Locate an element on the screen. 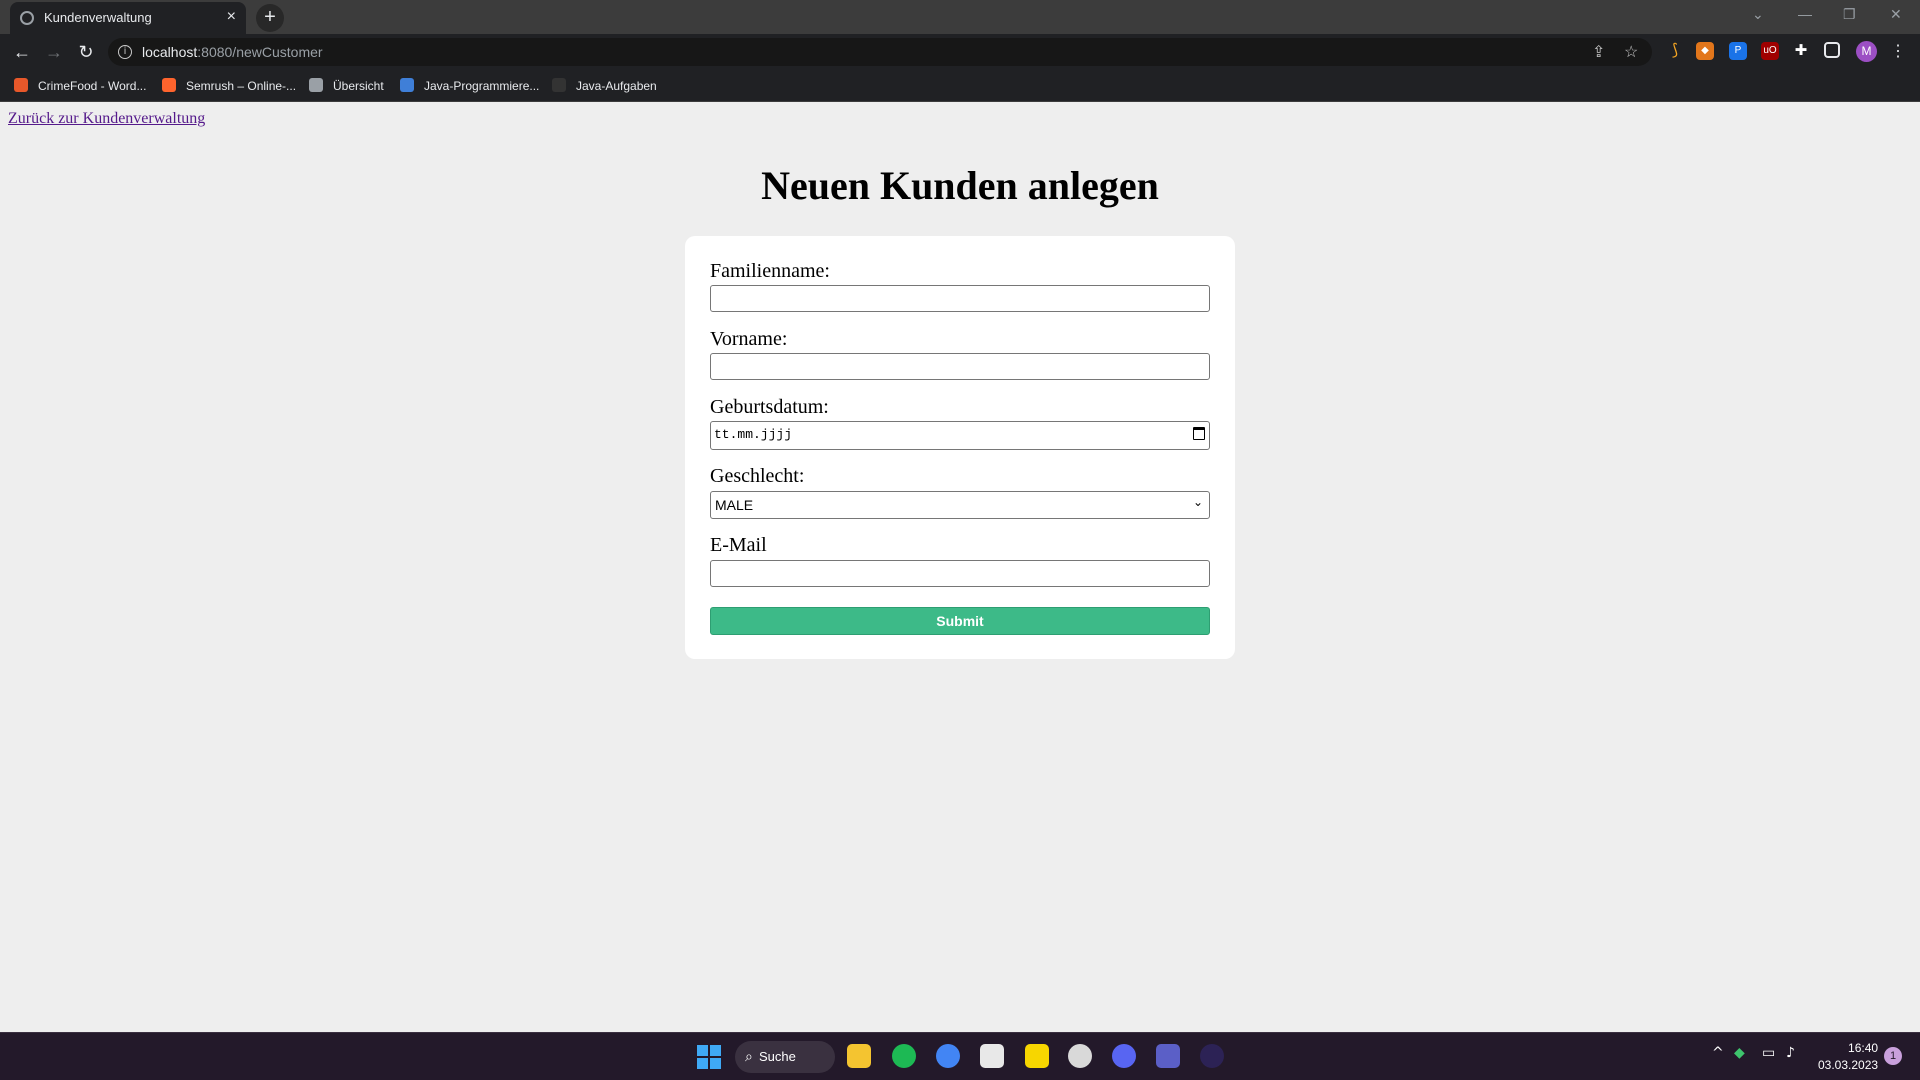  forward-arrow-icon: → is located at coordinates (54, 52).